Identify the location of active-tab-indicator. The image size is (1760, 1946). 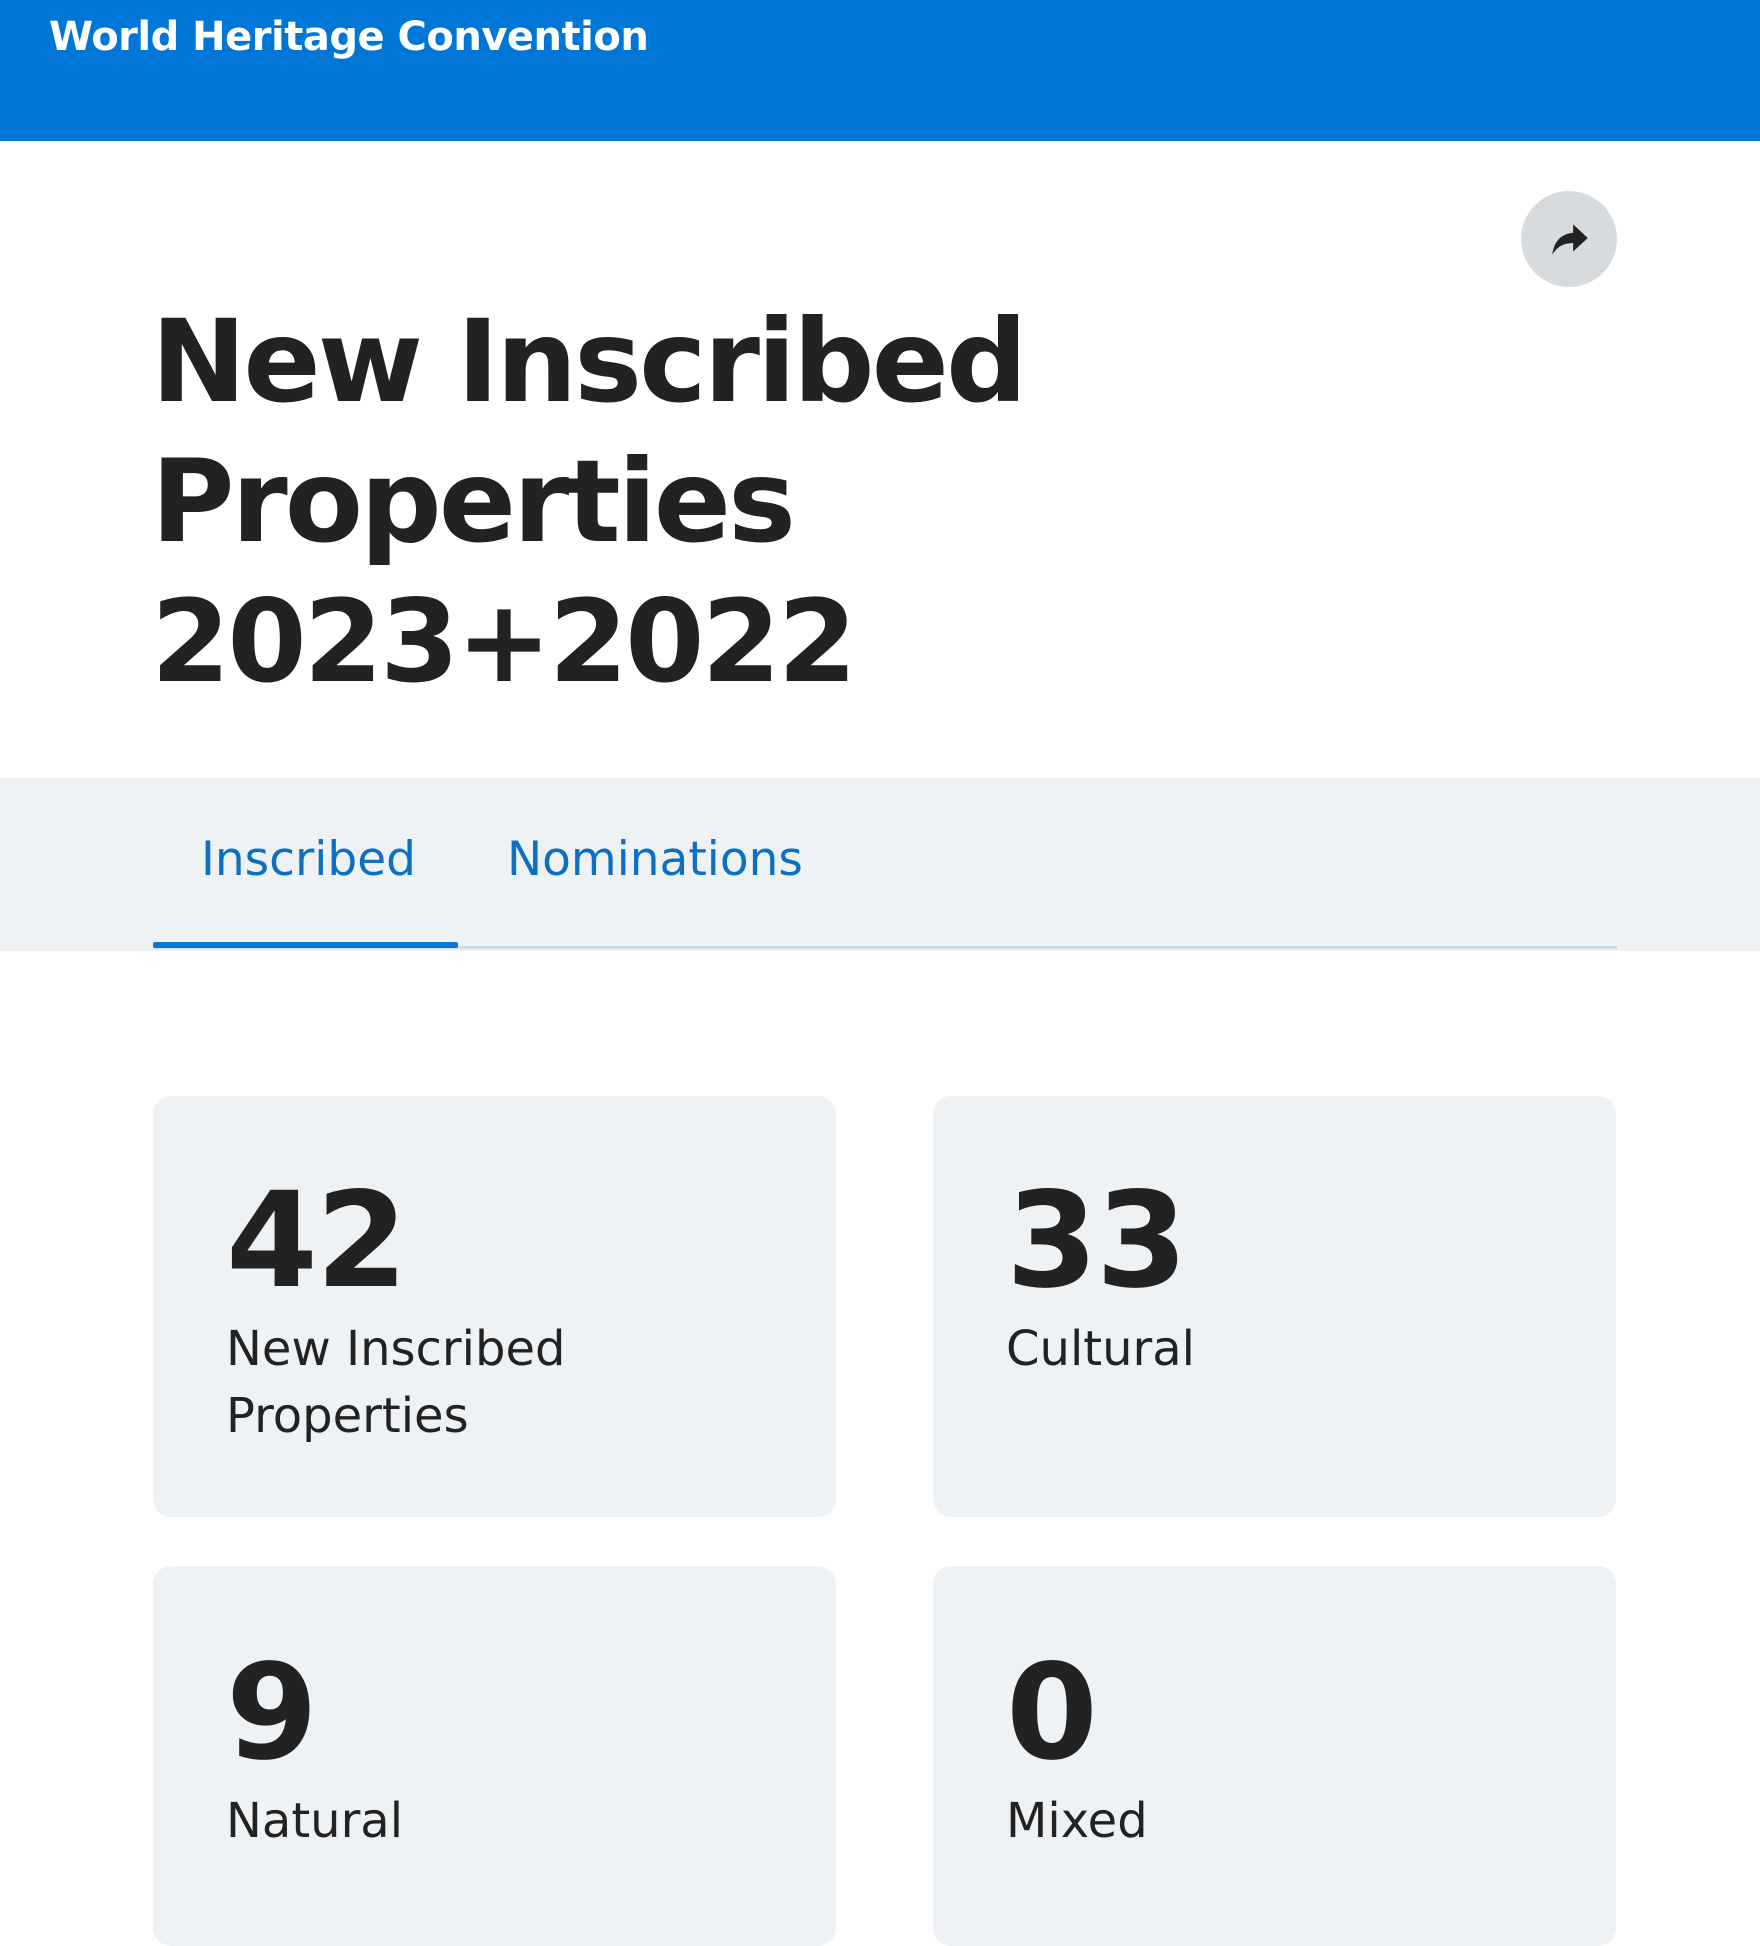
(305, 945).